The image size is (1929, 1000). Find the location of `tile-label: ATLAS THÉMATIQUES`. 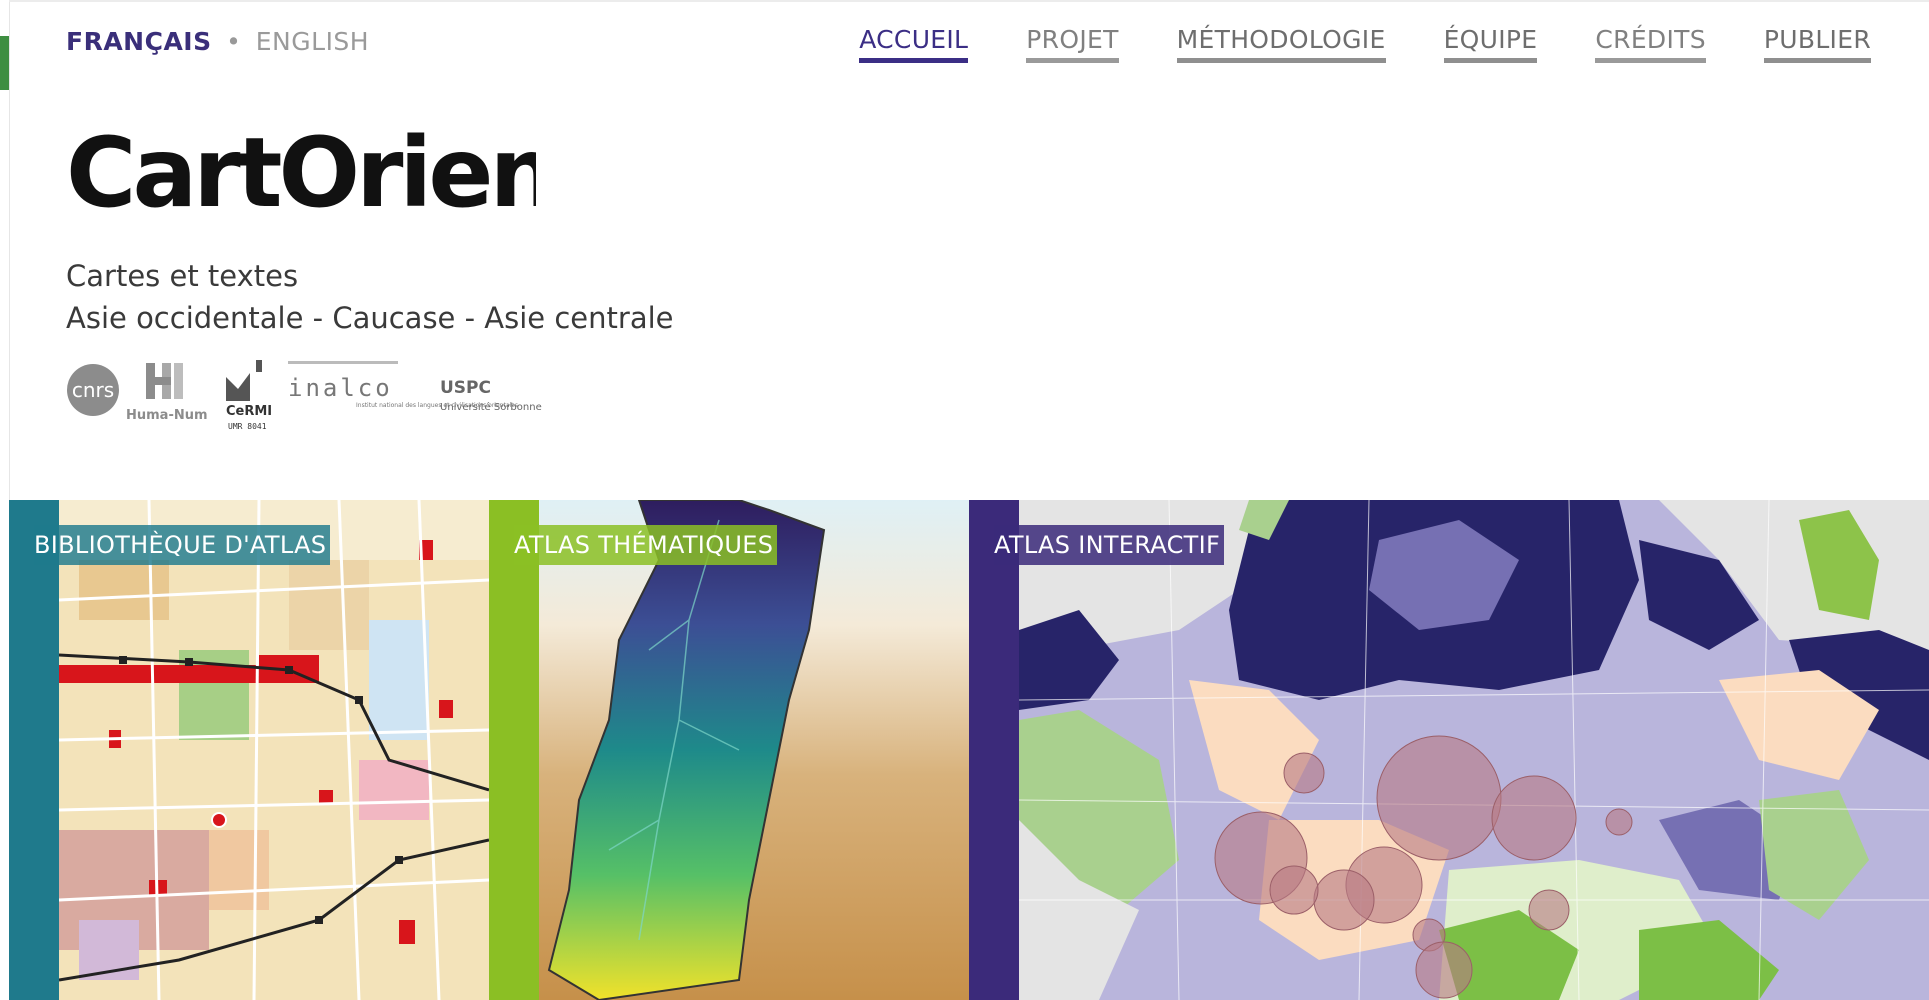

tile-label: ATLAS THÉMATIQUES is located at coordinates (646, 545).